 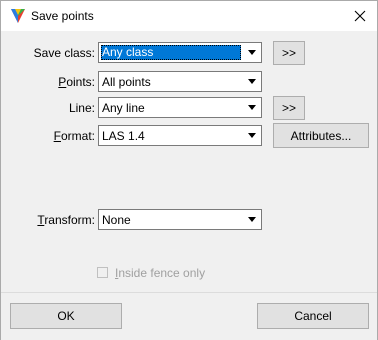 I want to click on inside-fence-label: Inside fence only, so click(x=160, y=273).